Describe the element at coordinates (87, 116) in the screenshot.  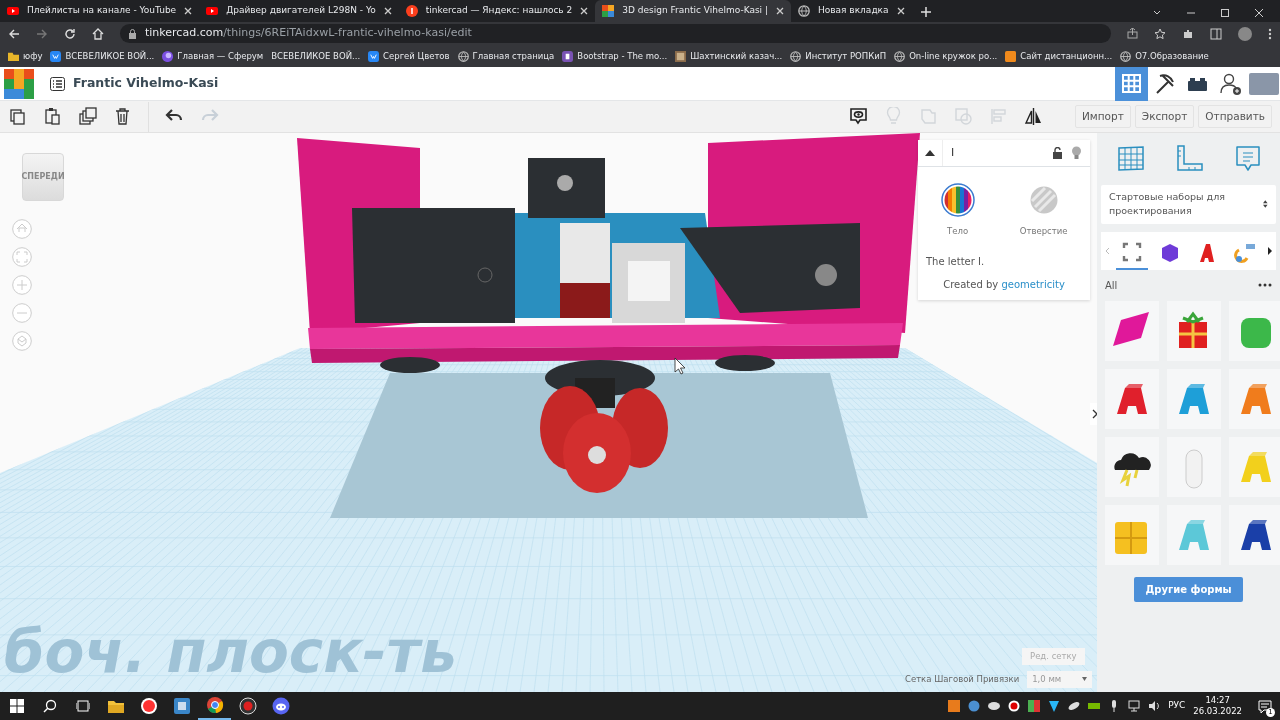
I see `duplicate-icon` at that location.